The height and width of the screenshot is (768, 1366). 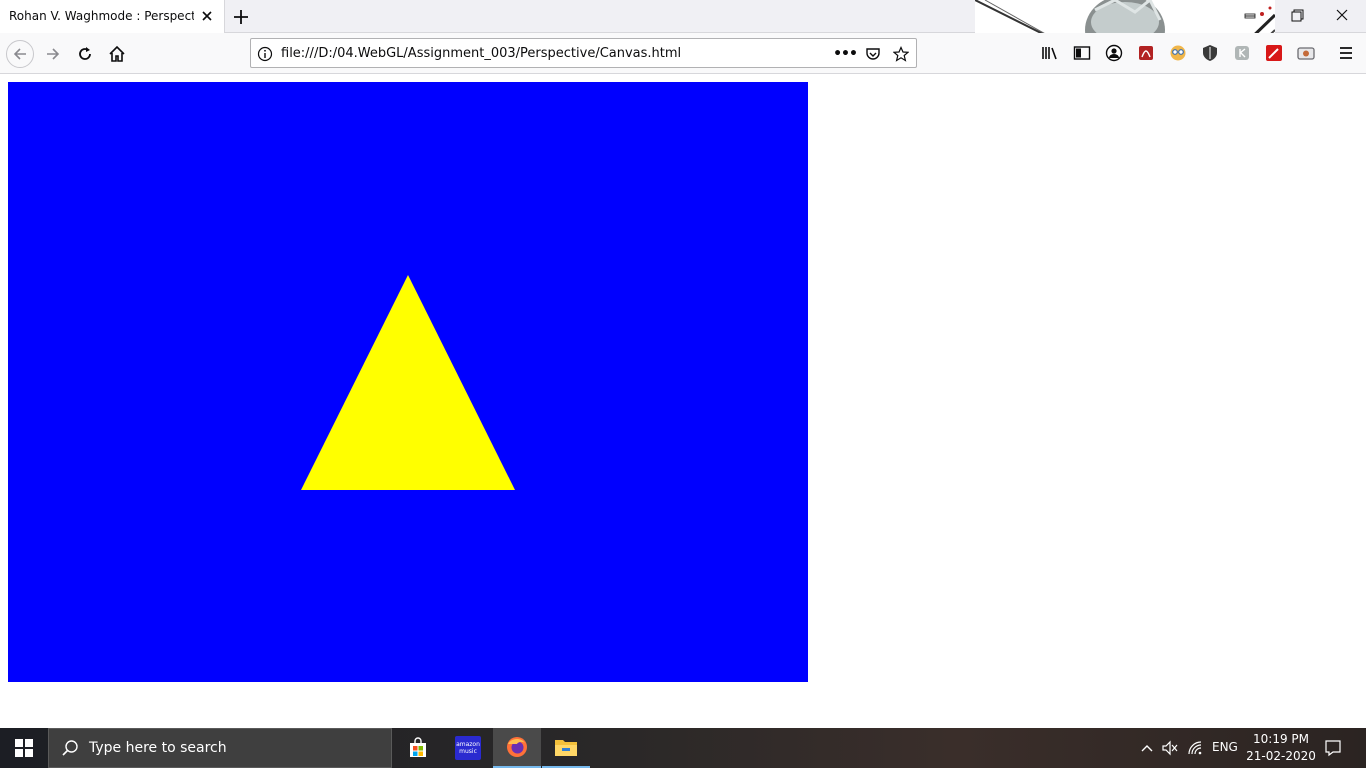 What do you see at coordinates (1250, 16) in the screenshot?
I see `minimize-button` at bounding box center [1250, 16].